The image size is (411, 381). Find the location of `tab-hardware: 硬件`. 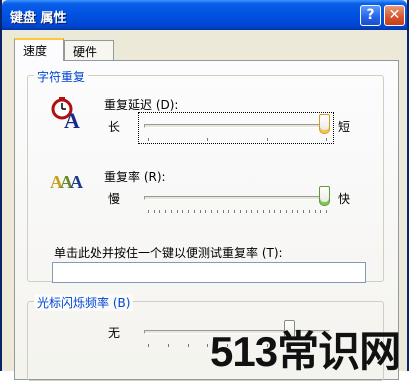

tab-hardware: 硬件 is located at coordinates (89, 50).